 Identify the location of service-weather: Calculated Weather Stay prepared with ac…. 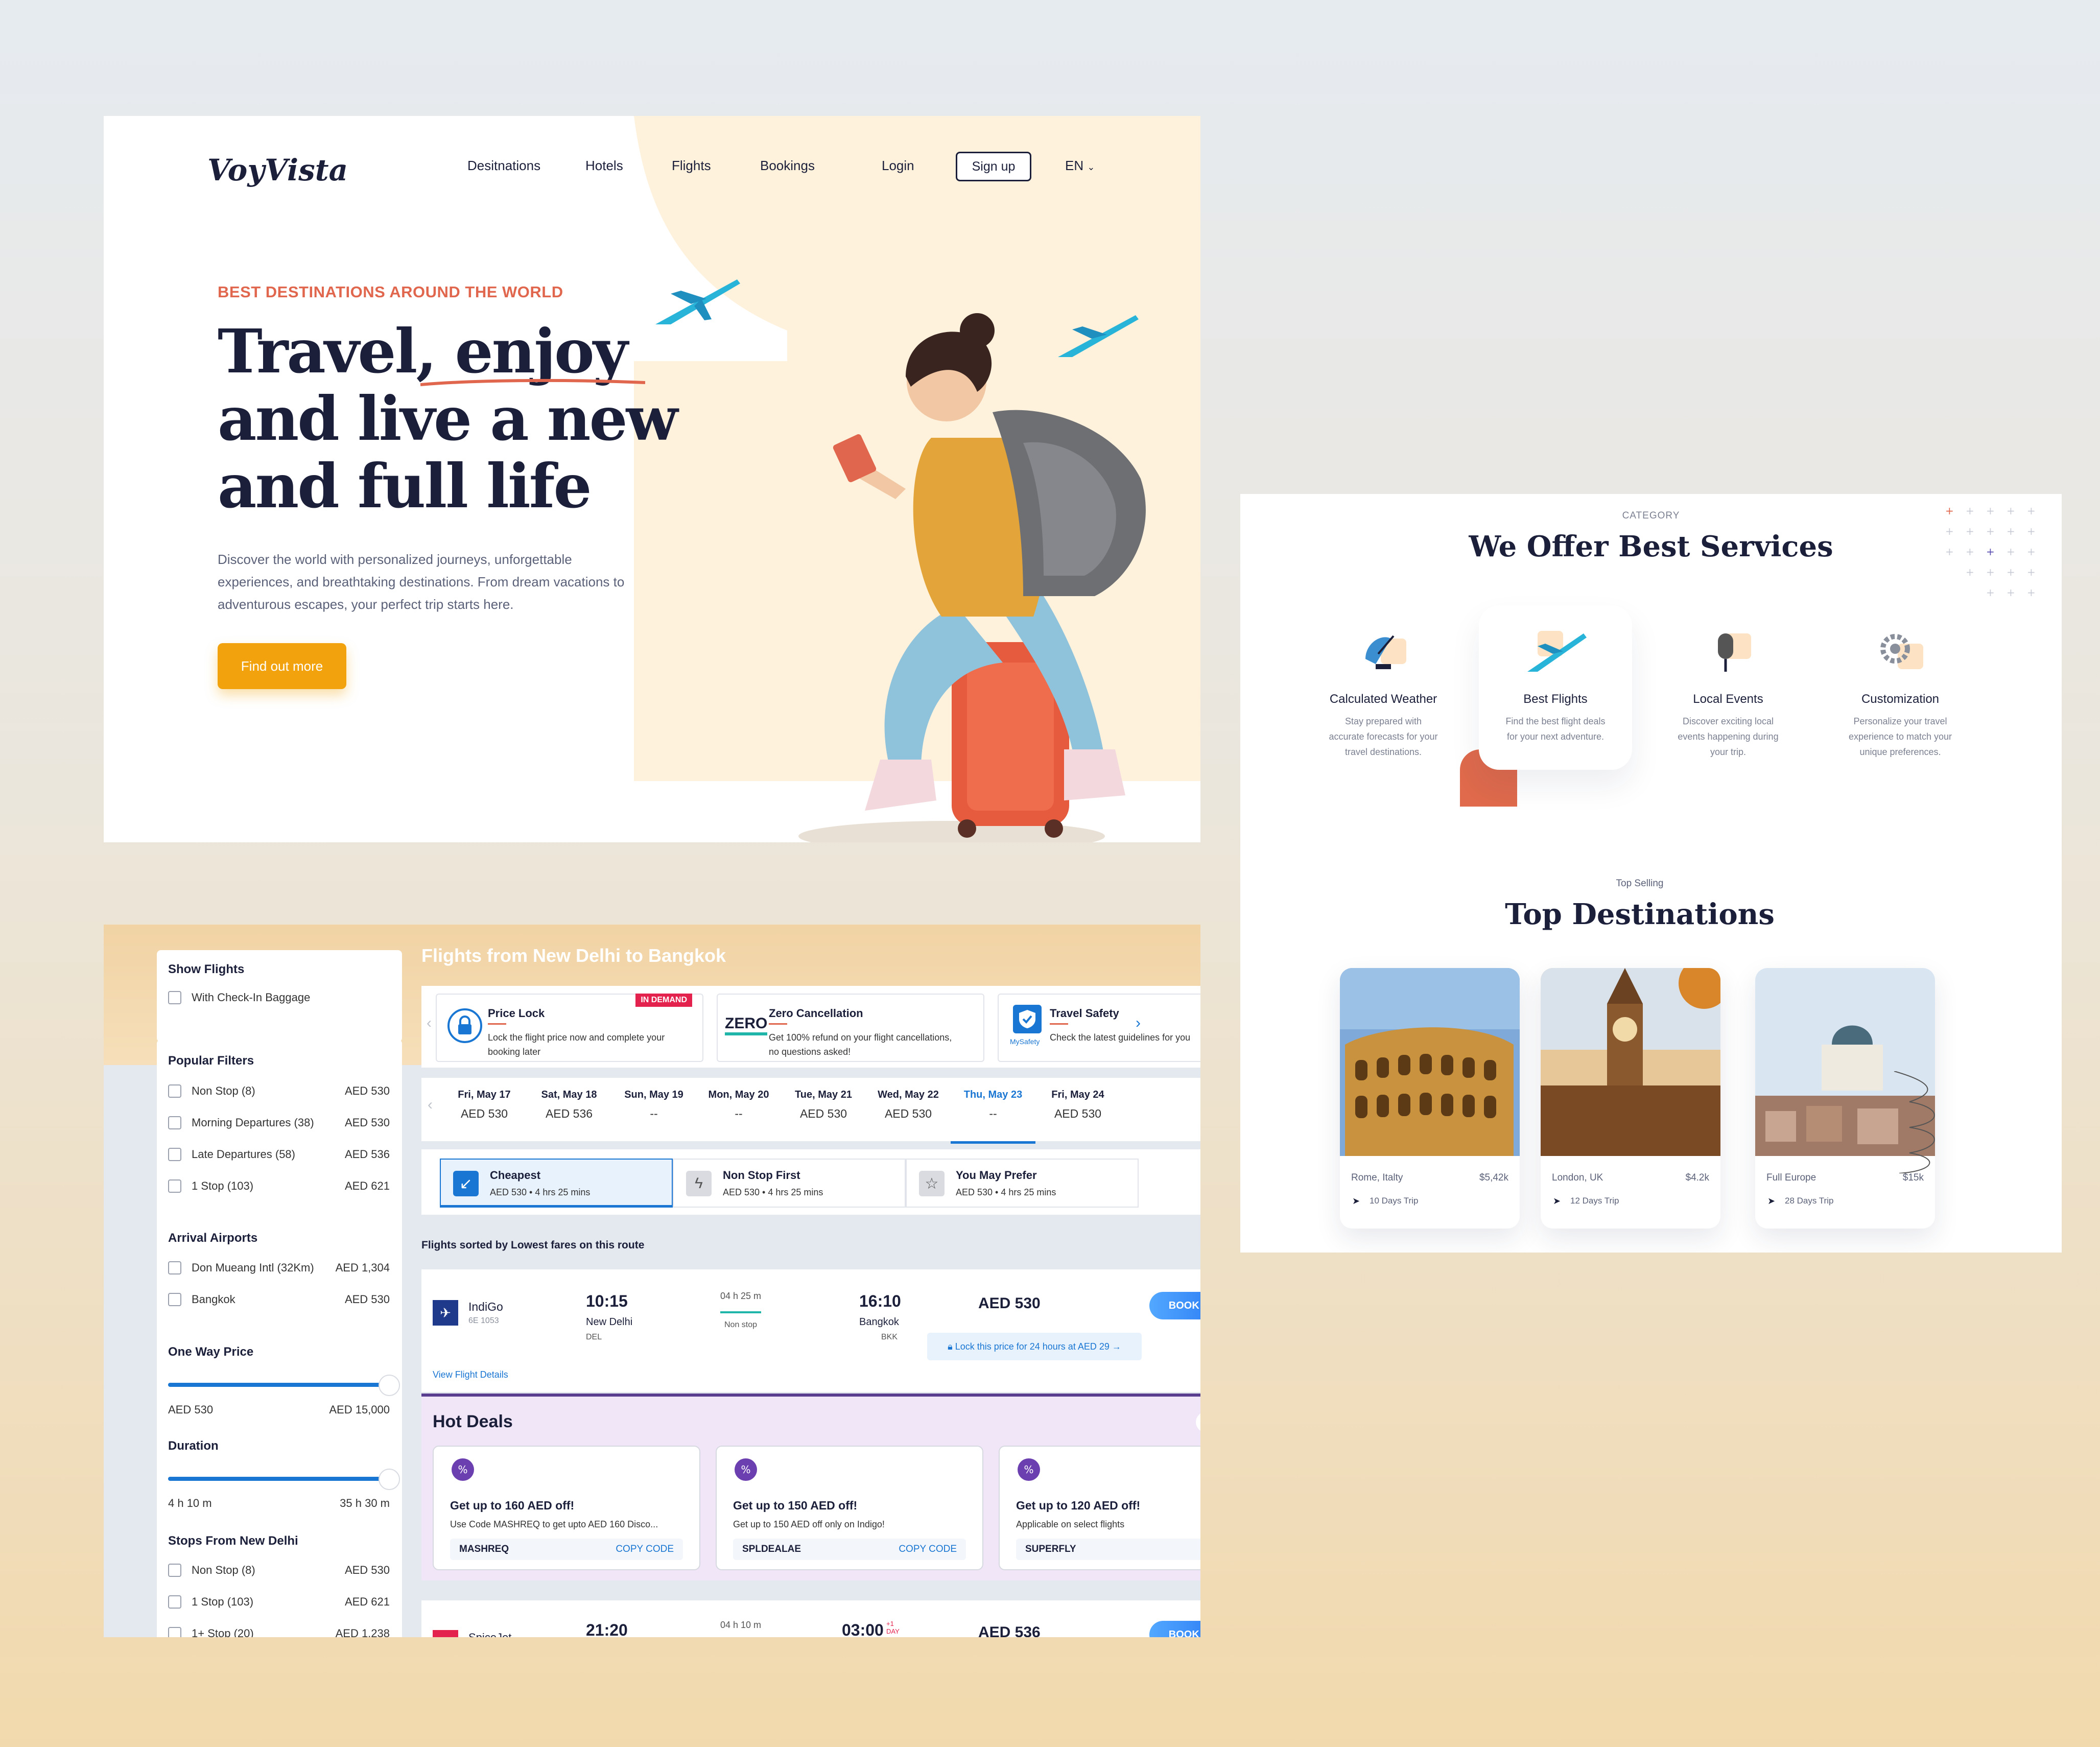
(1383, 690).